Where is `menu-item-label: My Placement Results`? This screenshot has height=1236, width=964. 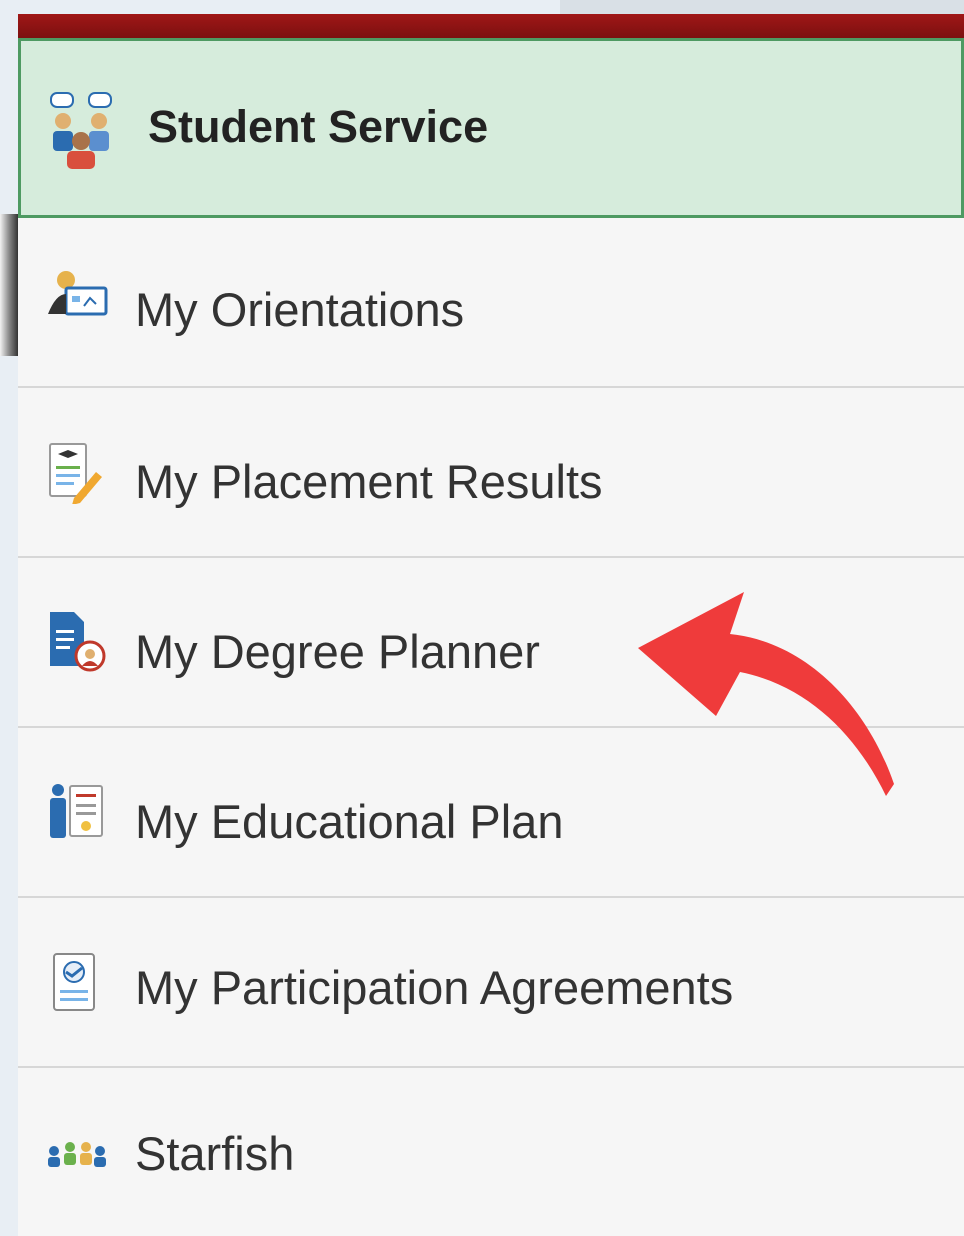
menu-item-label: My Placement Results is located at coordinates (369, 481).